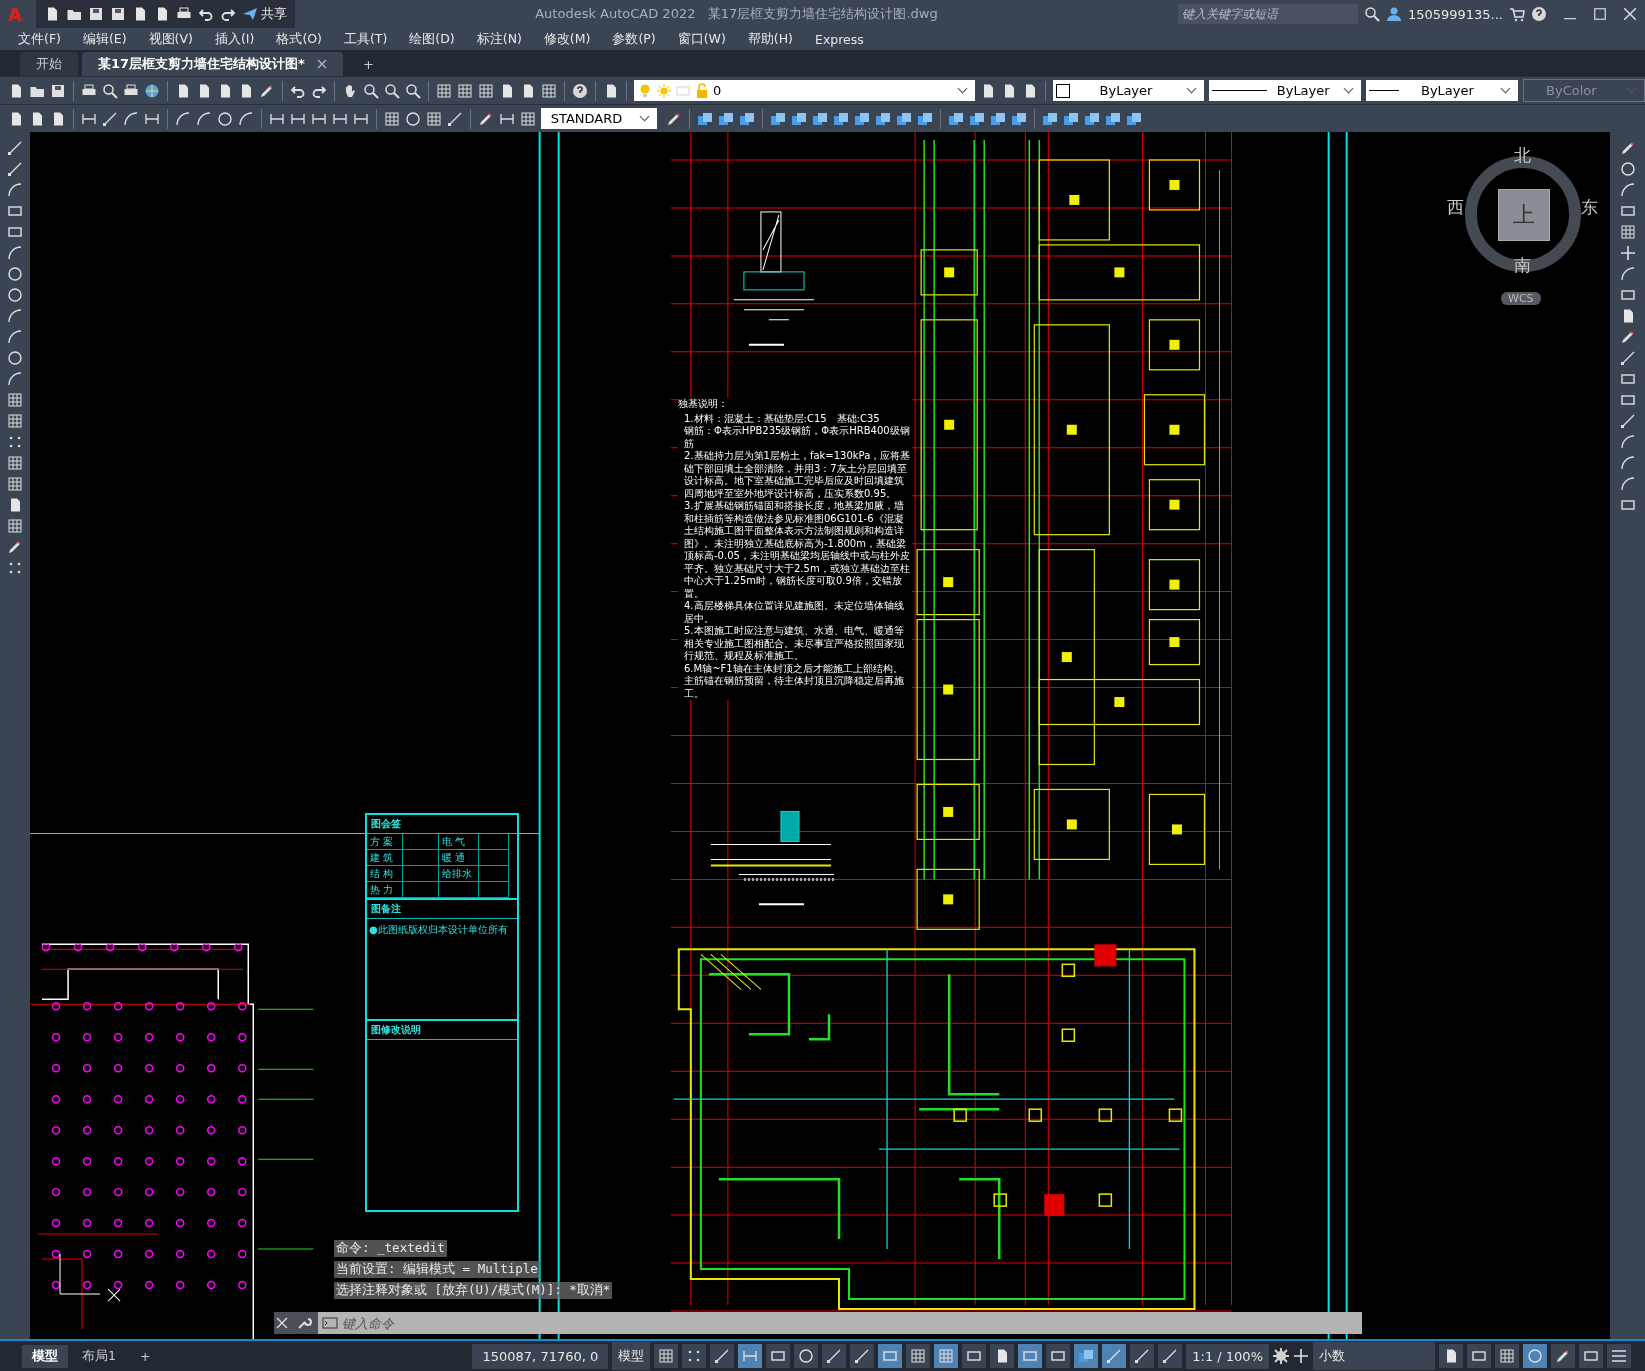 Image resolution: width=1645 pixels, height=1371 pixels. What do you see at coordinates (45, 1356) in the screenshot?
I see `layout-tab: 模型` at bounding box center [45, 1356].